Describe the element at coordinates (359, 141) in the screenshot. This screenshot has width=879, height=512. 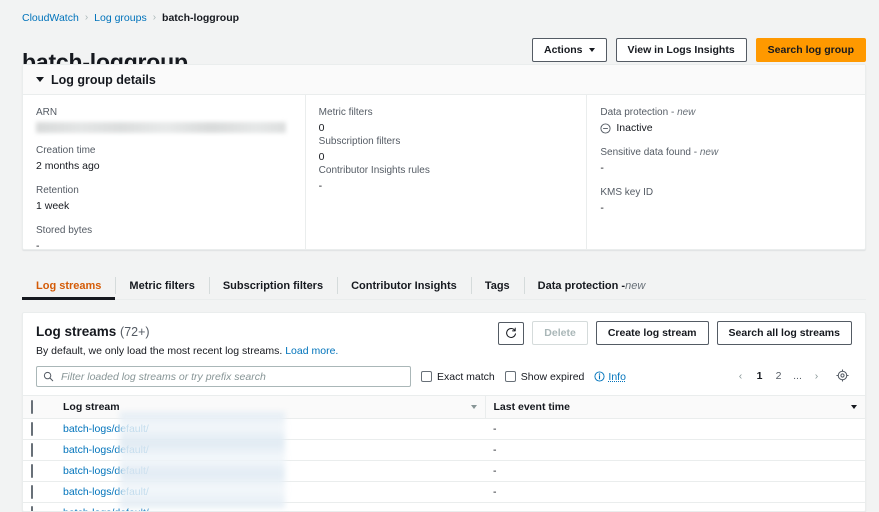
I see `subscription-filters-label: Subscription filters` at that location.